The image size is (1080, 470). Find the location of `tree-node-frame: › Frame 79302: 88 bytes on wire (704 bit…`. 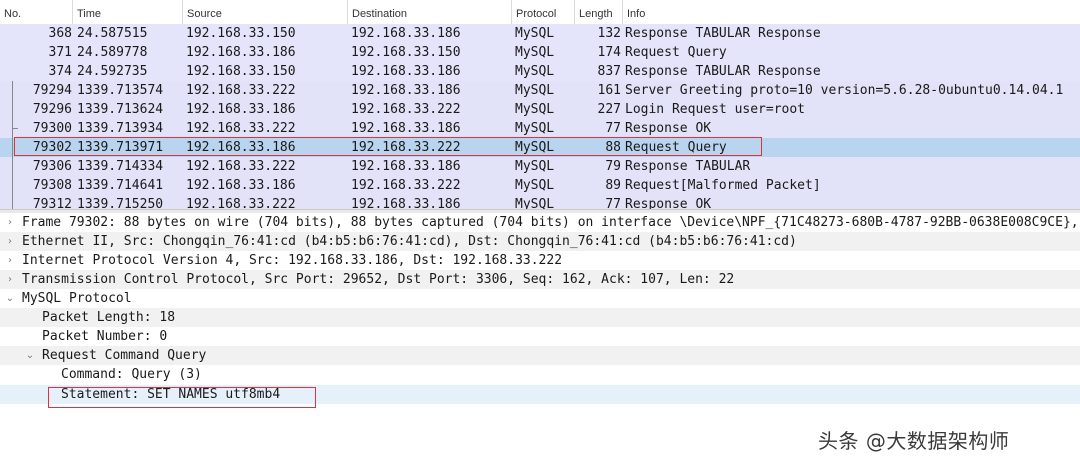

tree-node-frame: › Frame 79302: 88 bytes on wire (704 bit… is located at coordinates (540, 222).